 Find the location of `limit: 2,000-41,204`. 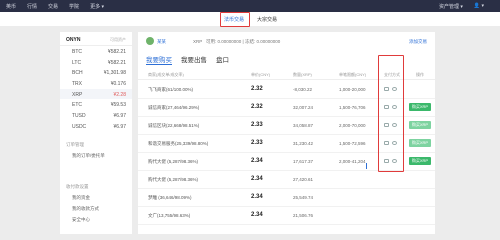

limit: 2,000-41,204 is located at coordinates (352, 161).